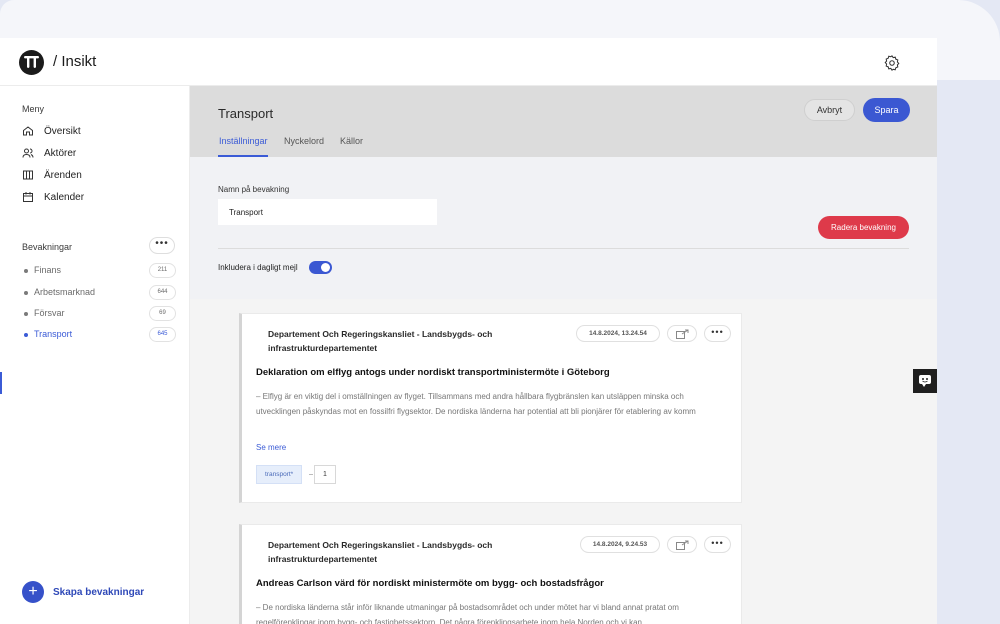 The image size is (1000, 624). Describe the element at coordinates (48, 270) in the screenshot. I see `sidebar-item-label: Finans` at that location.